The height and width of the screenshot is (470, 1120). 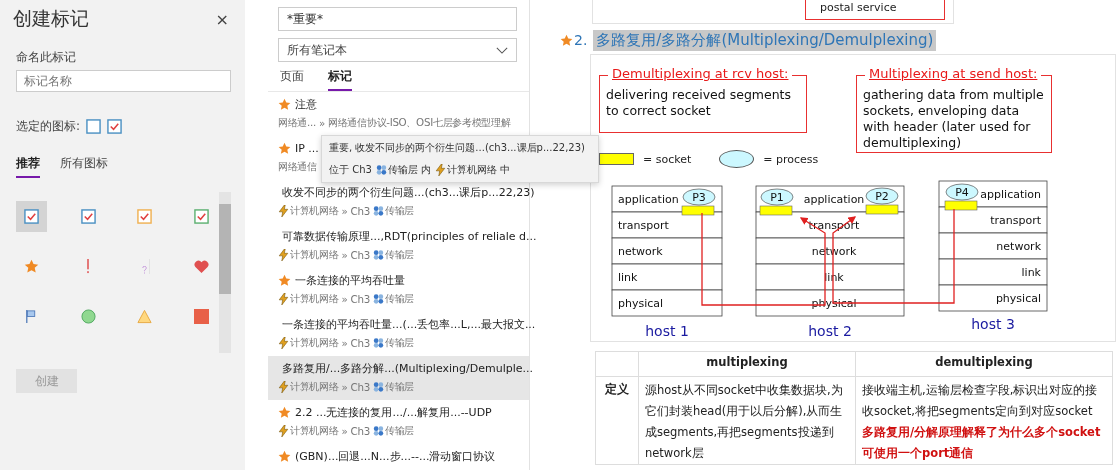 What do you see at coordinates (980, 400) in the screenshot?
I see `cell-text: 接收端主机,运输层检查字段,标识出对应的接收socket,将把segments定向到对应socket` at bounding box center [980, 400].